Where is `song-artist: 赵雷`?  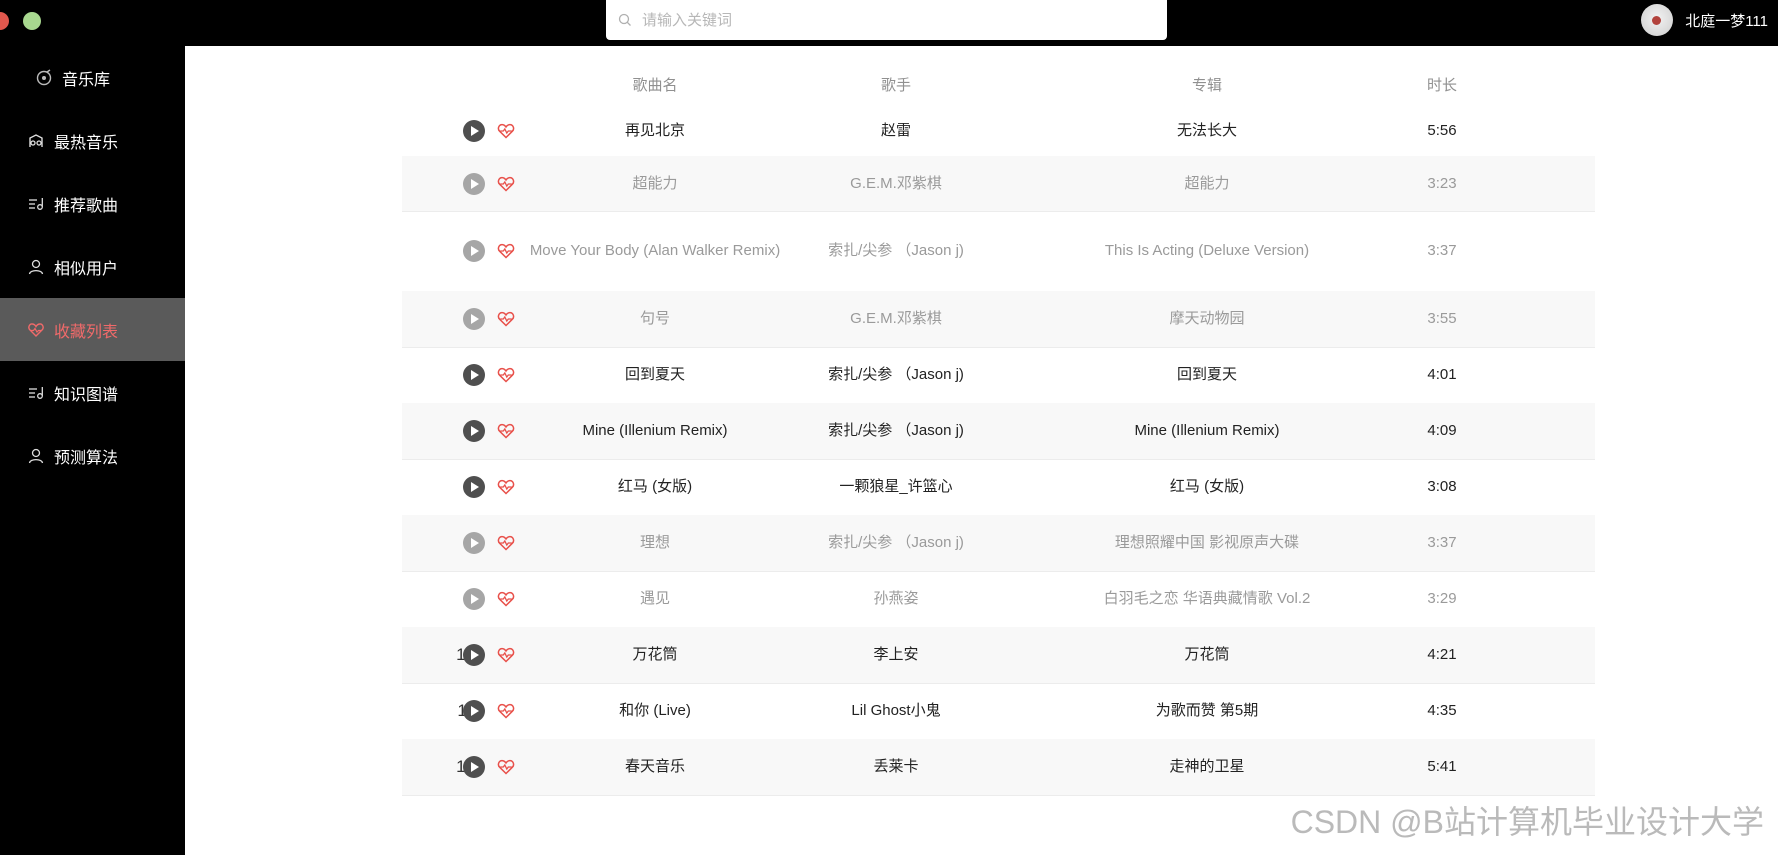 song-artist: 赵雷 is located at coordinates (896, 131).